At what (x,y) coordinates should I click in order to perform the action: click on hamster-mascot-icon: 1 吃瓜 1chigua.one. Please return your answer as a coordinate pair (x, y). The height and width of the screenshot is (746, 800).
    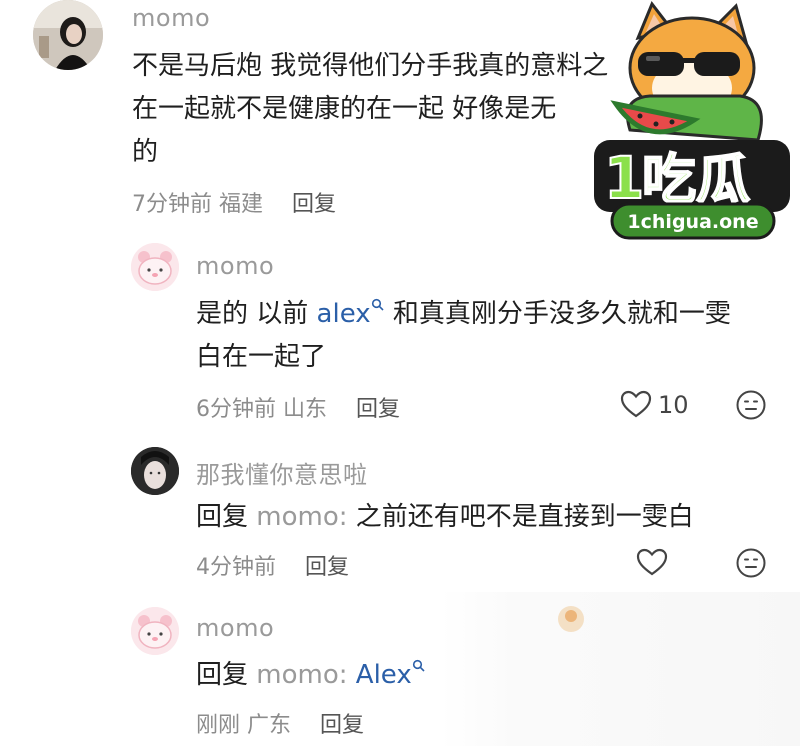
    Looking at the image, I should click on (692, 120).